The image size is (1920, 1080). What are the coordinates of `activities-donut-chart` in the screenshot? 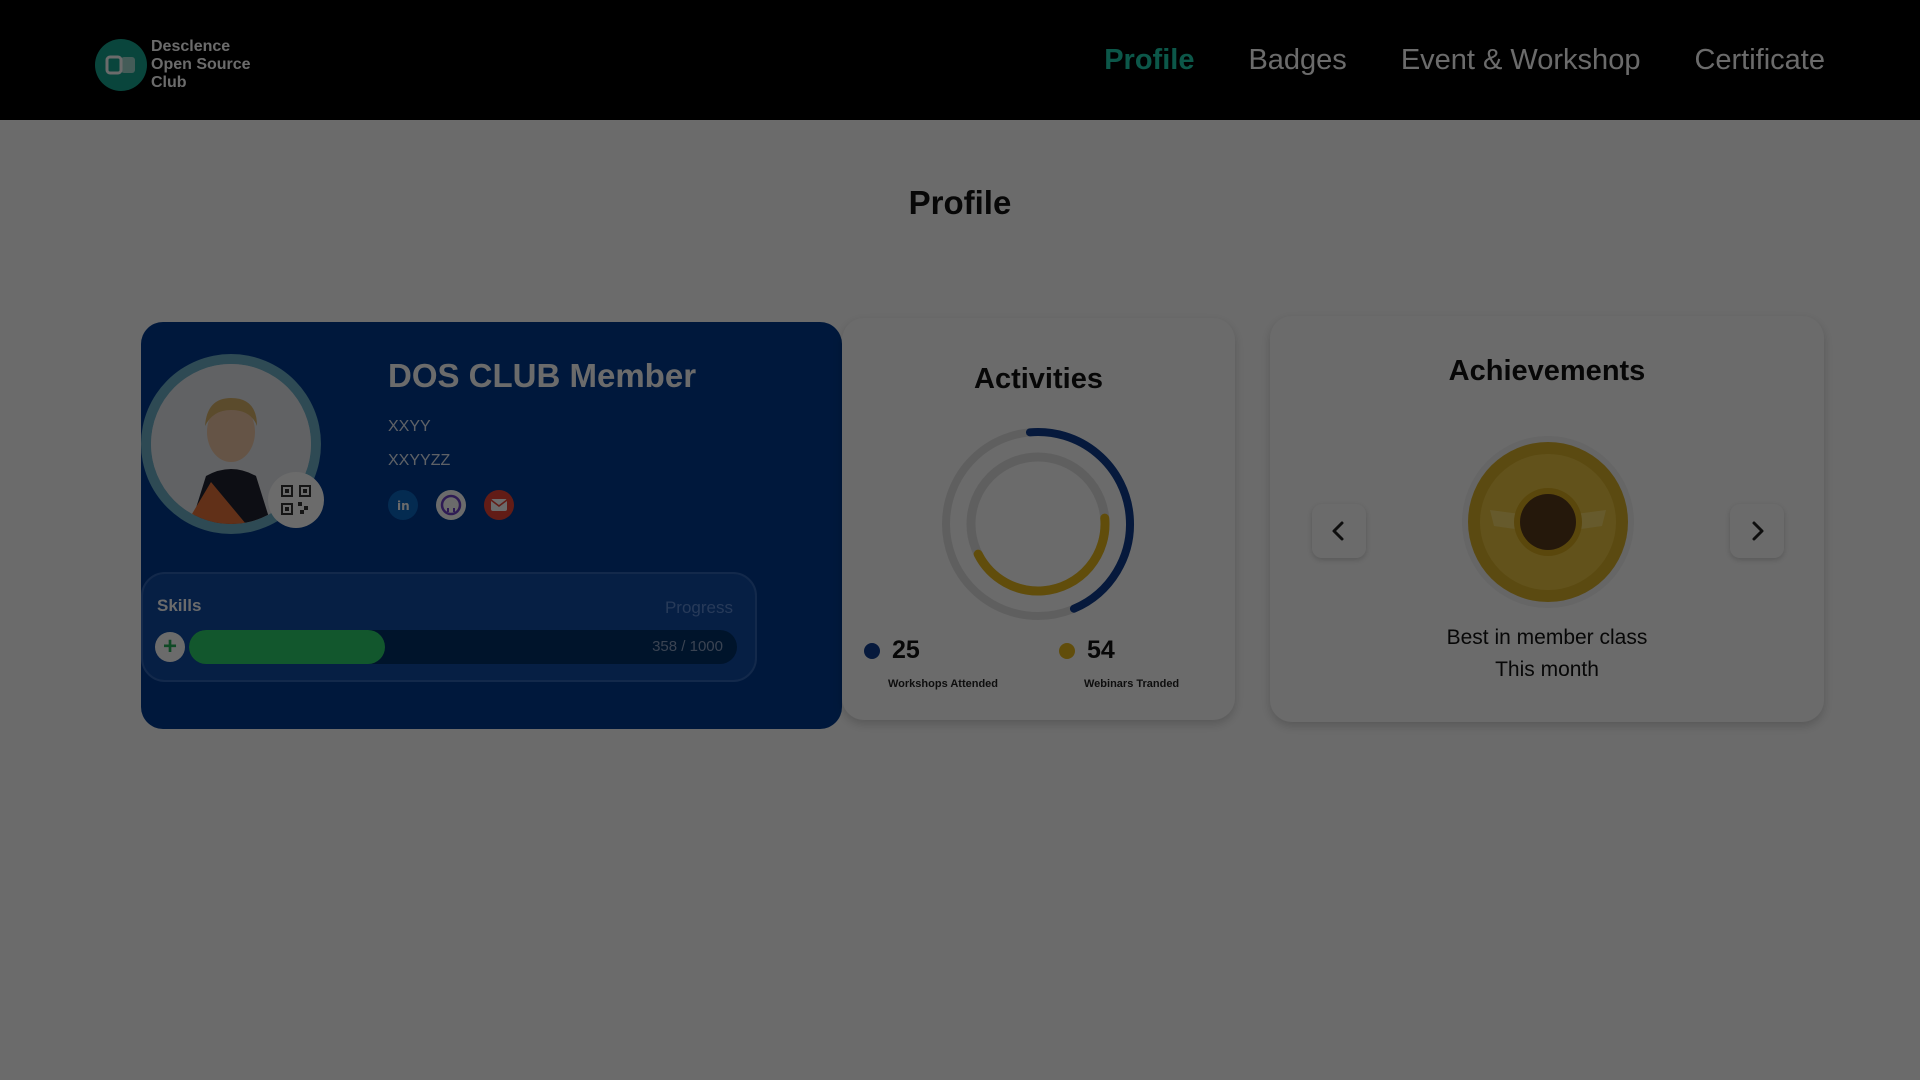 It's located at (1038, 524).